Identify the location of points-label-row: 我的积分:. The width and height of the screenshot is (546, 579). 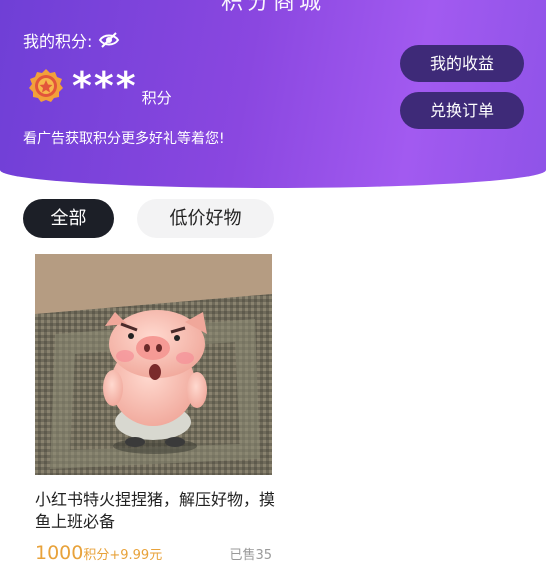
(71, 40).